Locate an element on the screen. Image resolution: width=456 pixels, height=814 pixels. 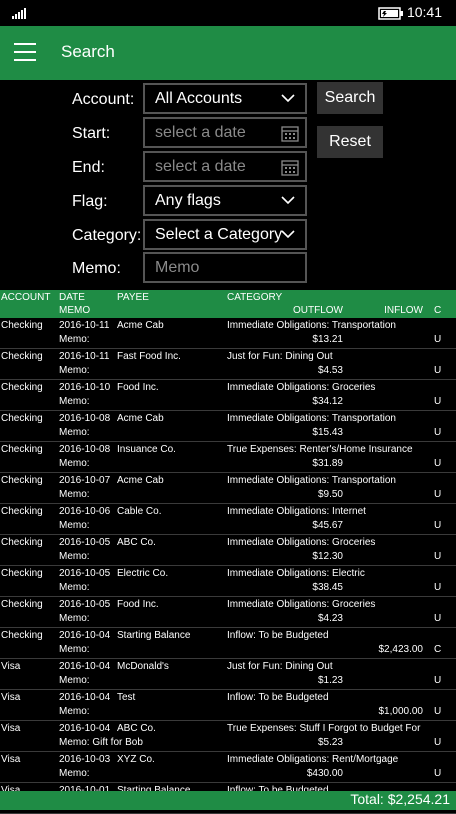
cell-outflow: $9.50 is located at coordinates (330, 494).